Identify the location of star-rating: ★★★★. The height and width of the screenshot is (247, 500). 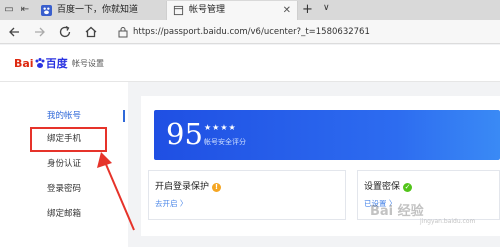
(220, 127).